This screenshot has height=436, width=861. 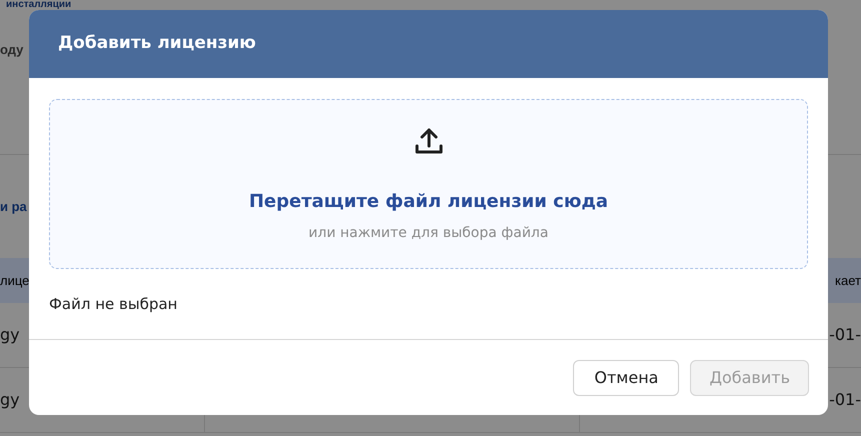 What do you see at coordinates (848, 281) in the screenshot?
I see `column-header: кает` at bounding box center [848, 281].